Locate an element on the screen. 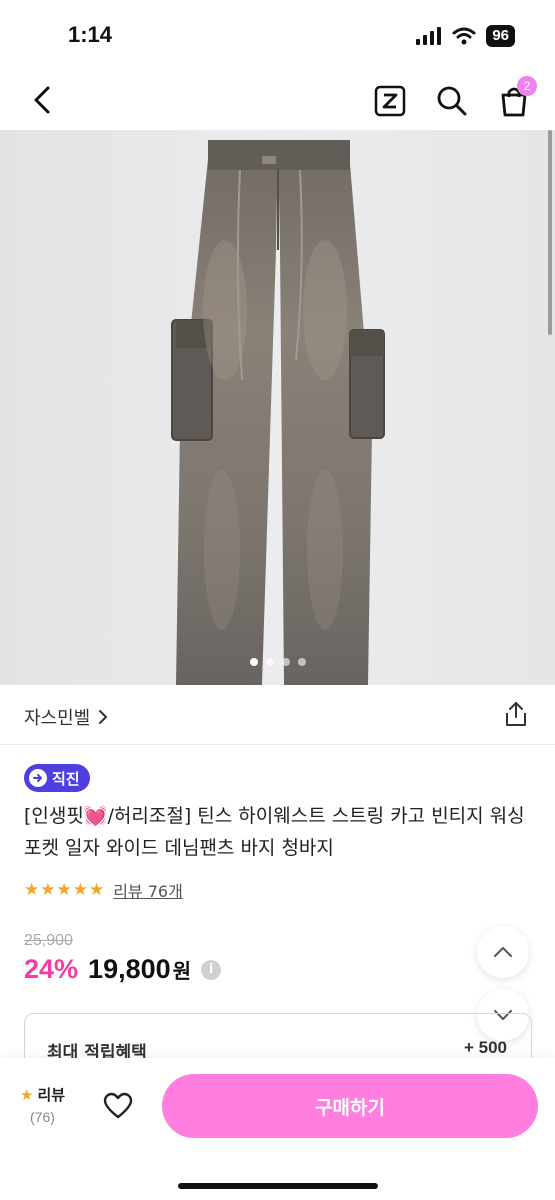  chevron-up-icon is located at coordinates (503, 952).